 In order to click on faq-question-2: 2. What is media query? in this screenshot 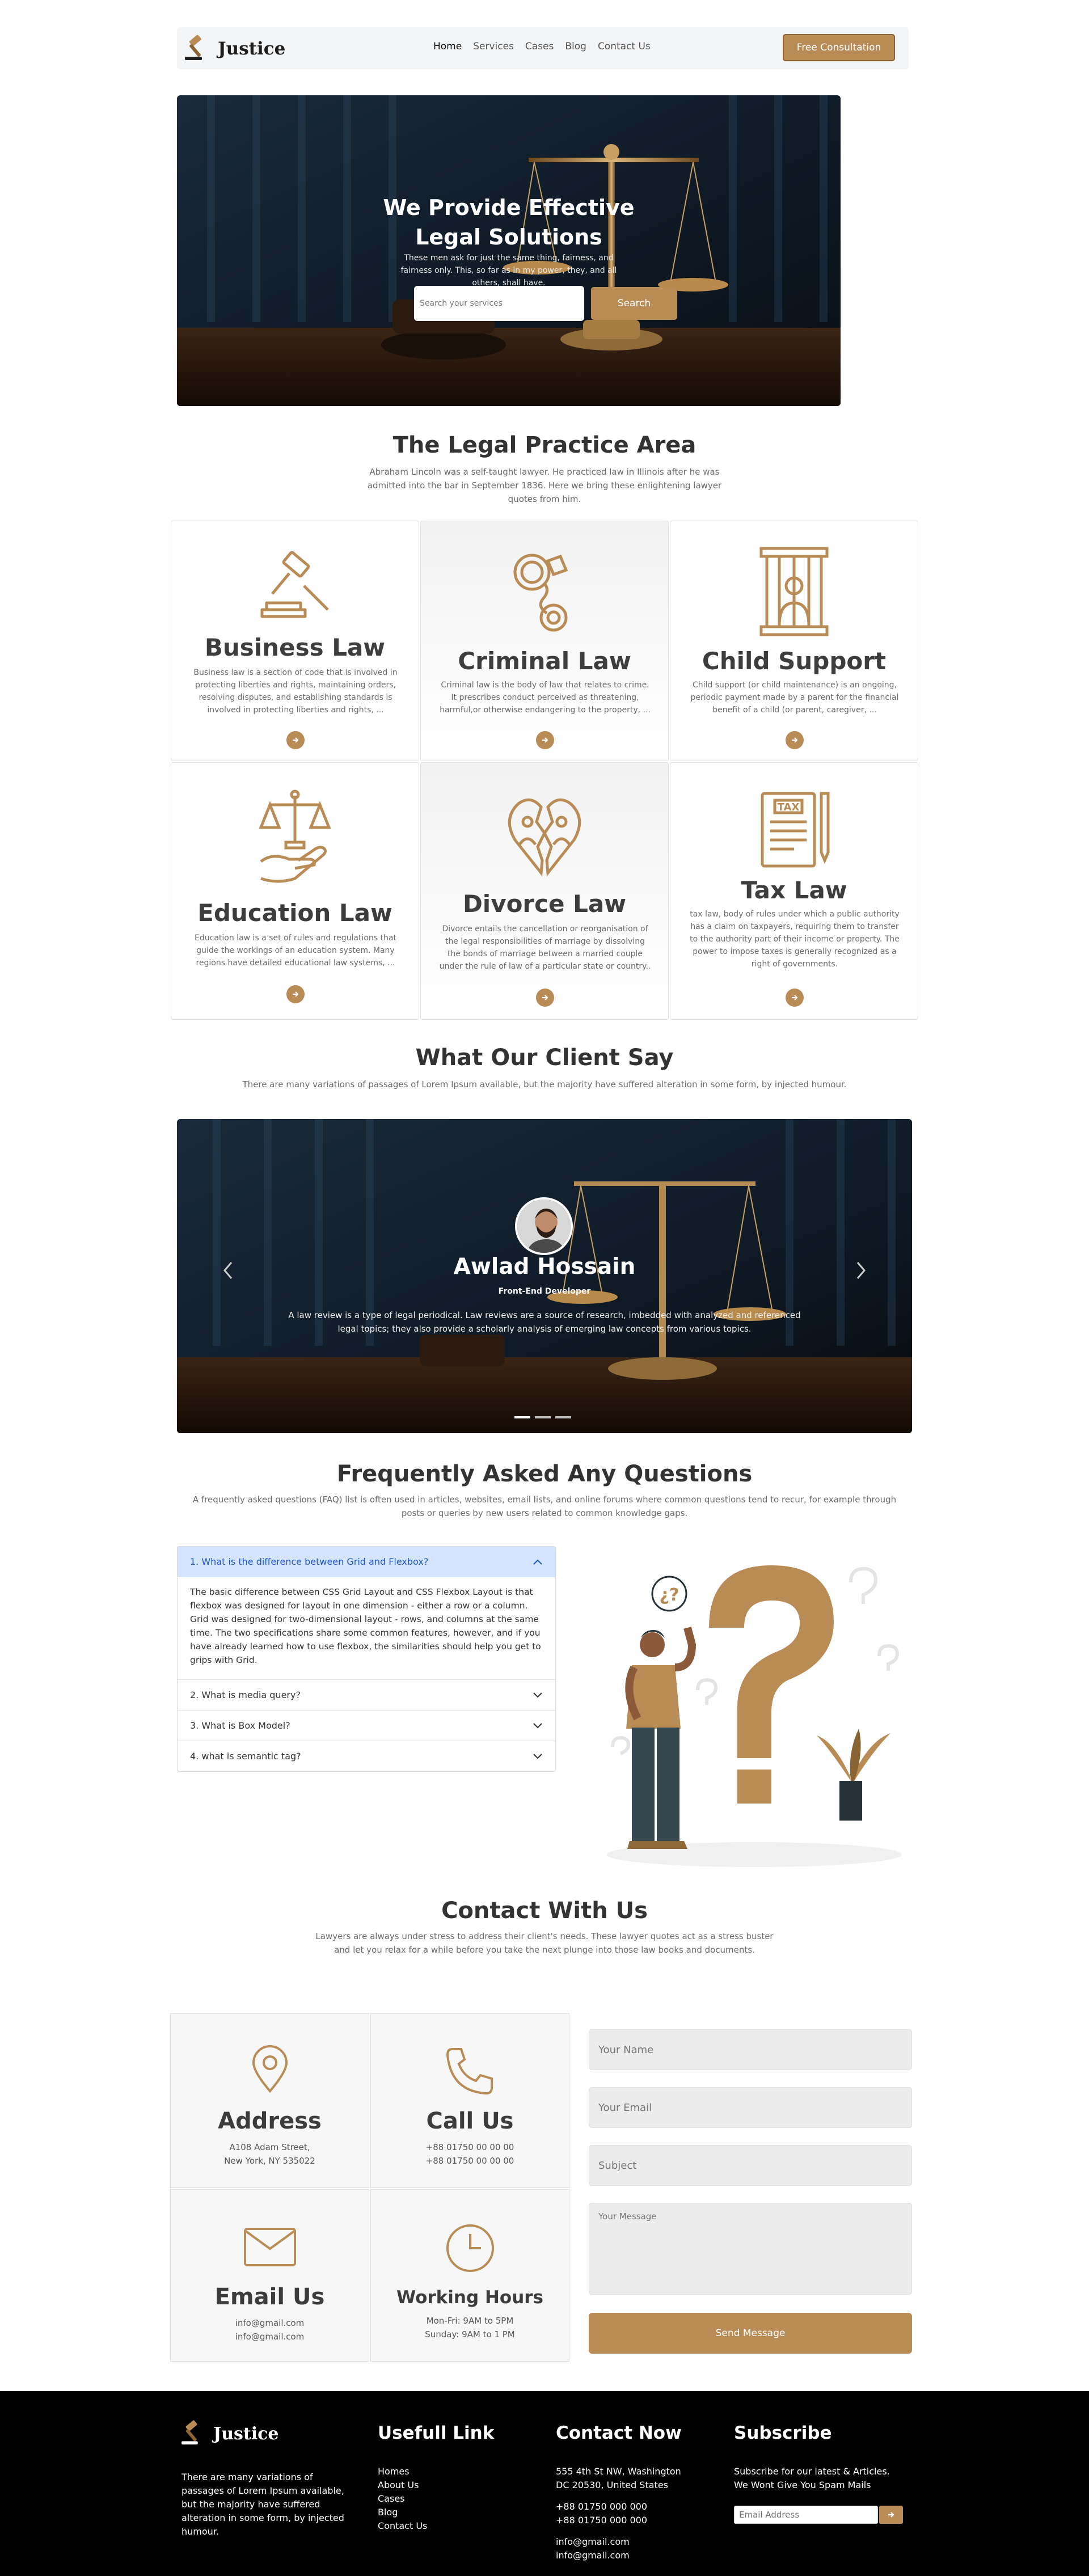, I will do `click(366, 1695)`.